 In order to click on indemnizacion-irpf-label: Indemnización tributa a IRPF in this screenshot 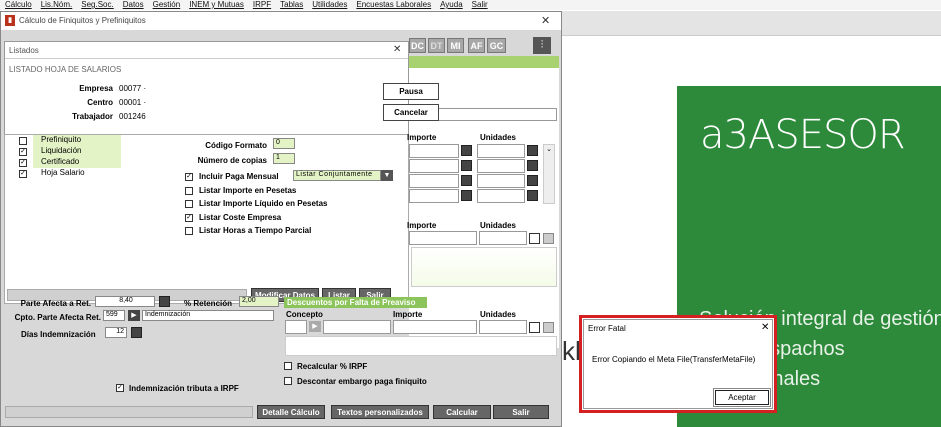, I will do `click(184, 388)`.